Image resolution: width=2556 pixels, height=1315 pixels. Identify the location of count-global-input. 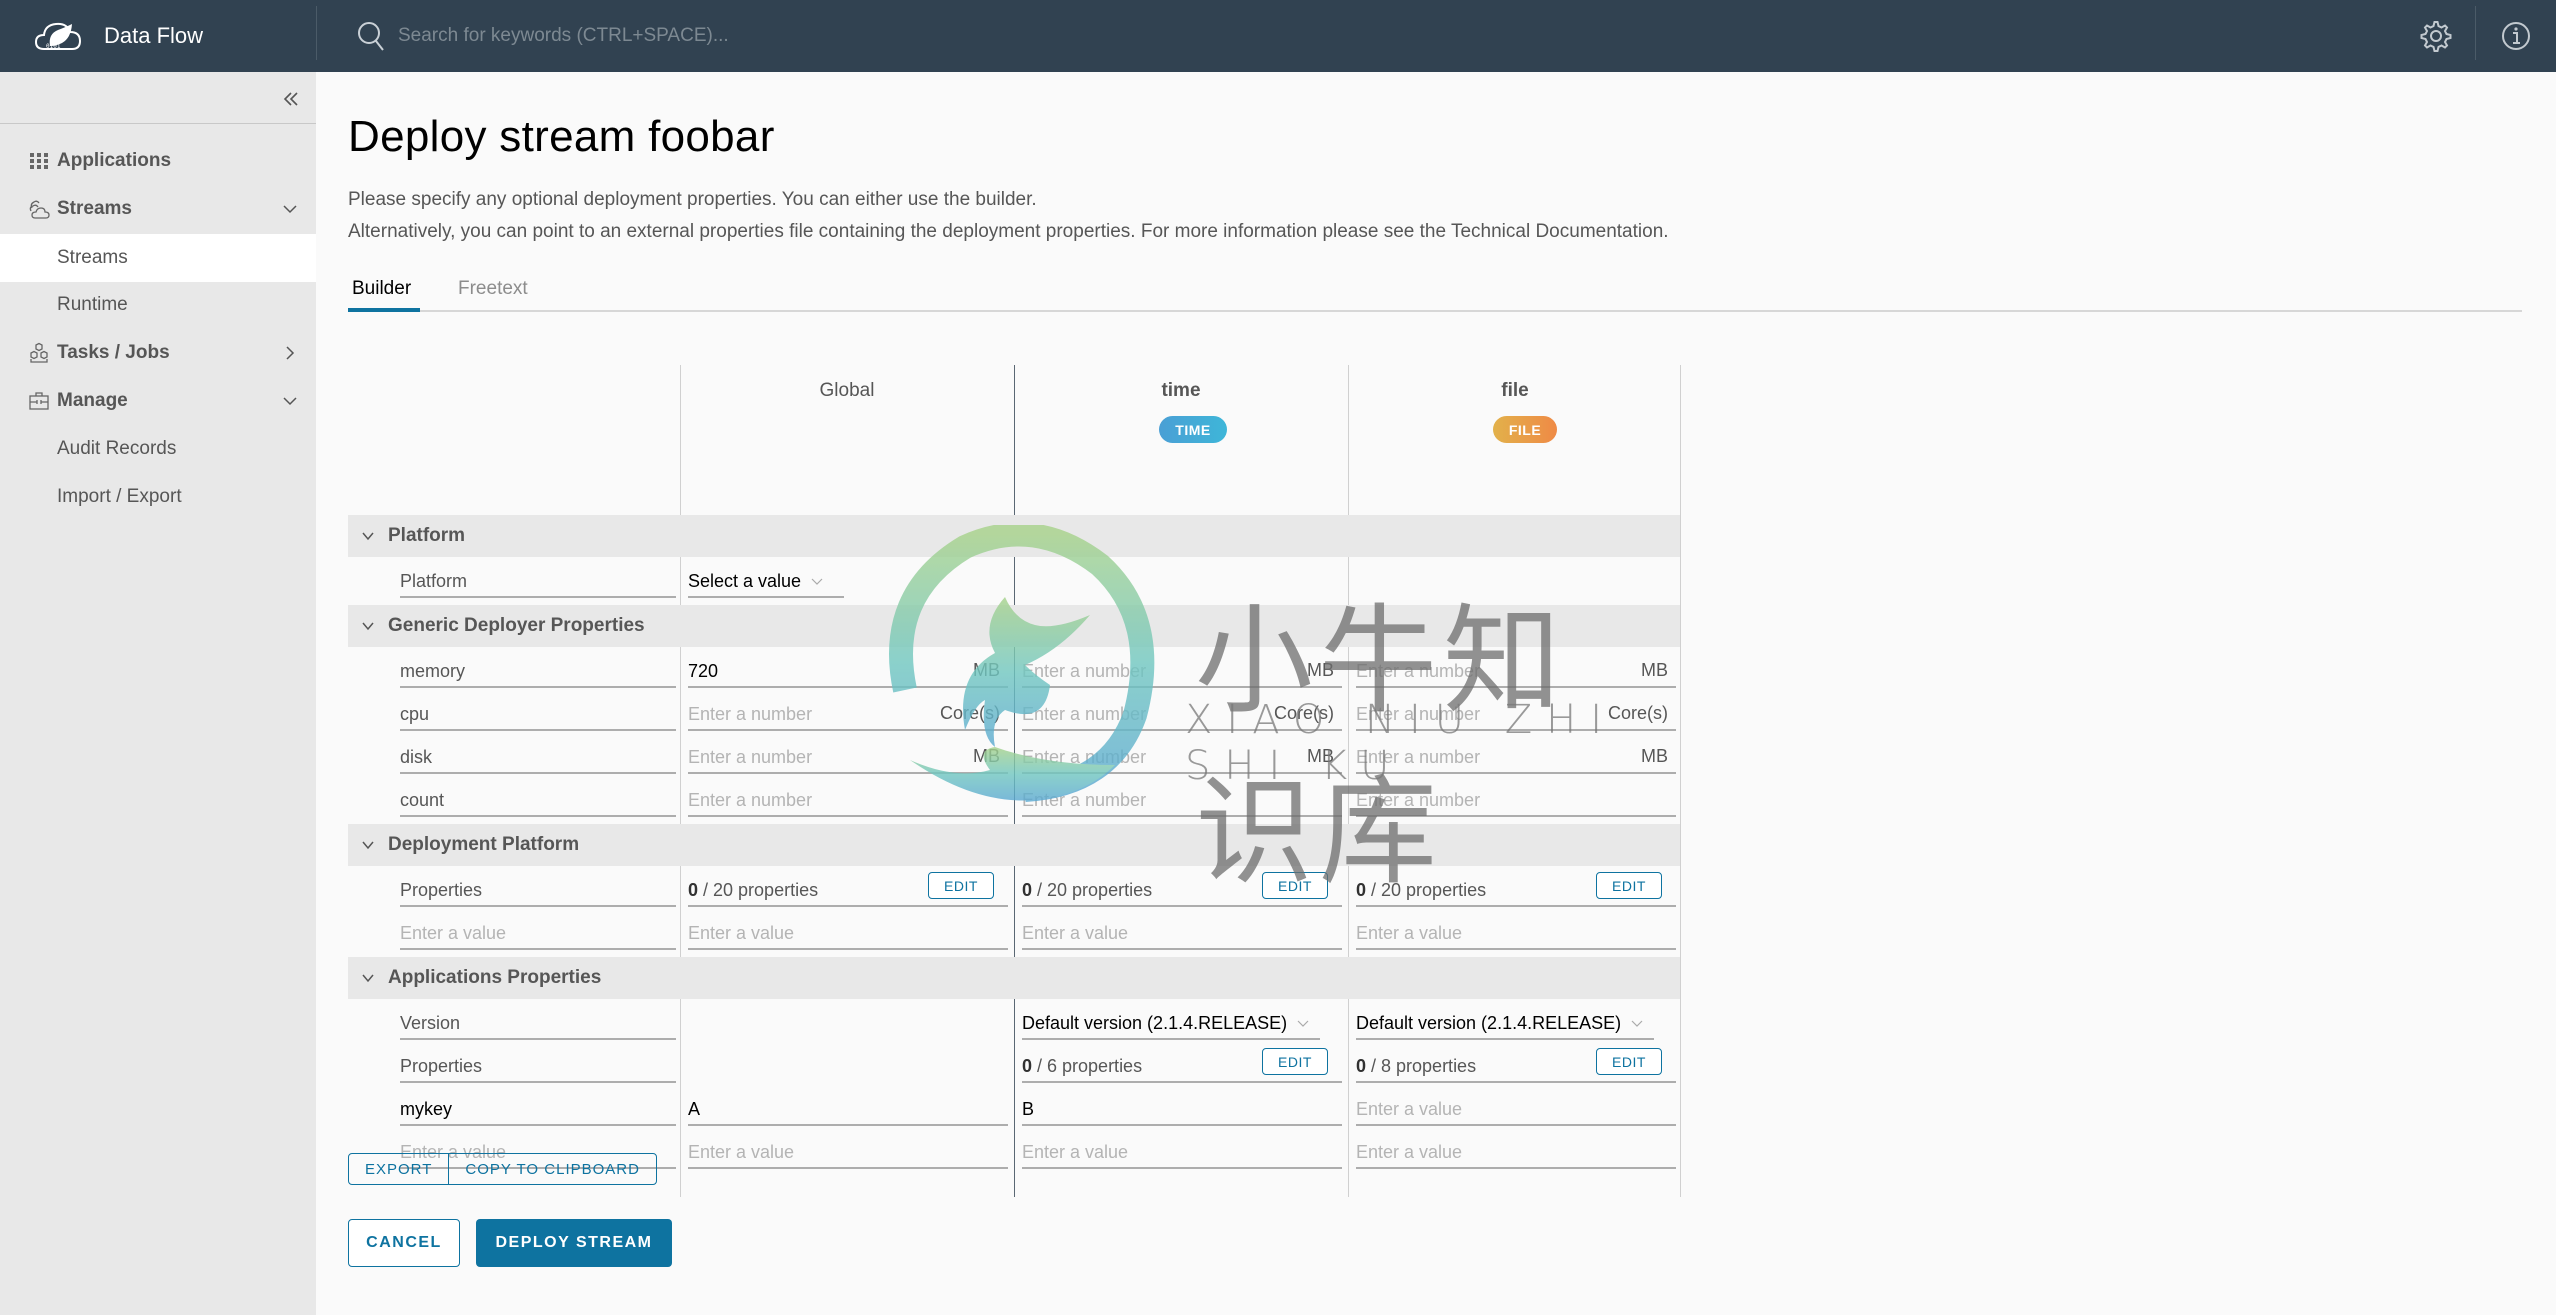
(848, 799).